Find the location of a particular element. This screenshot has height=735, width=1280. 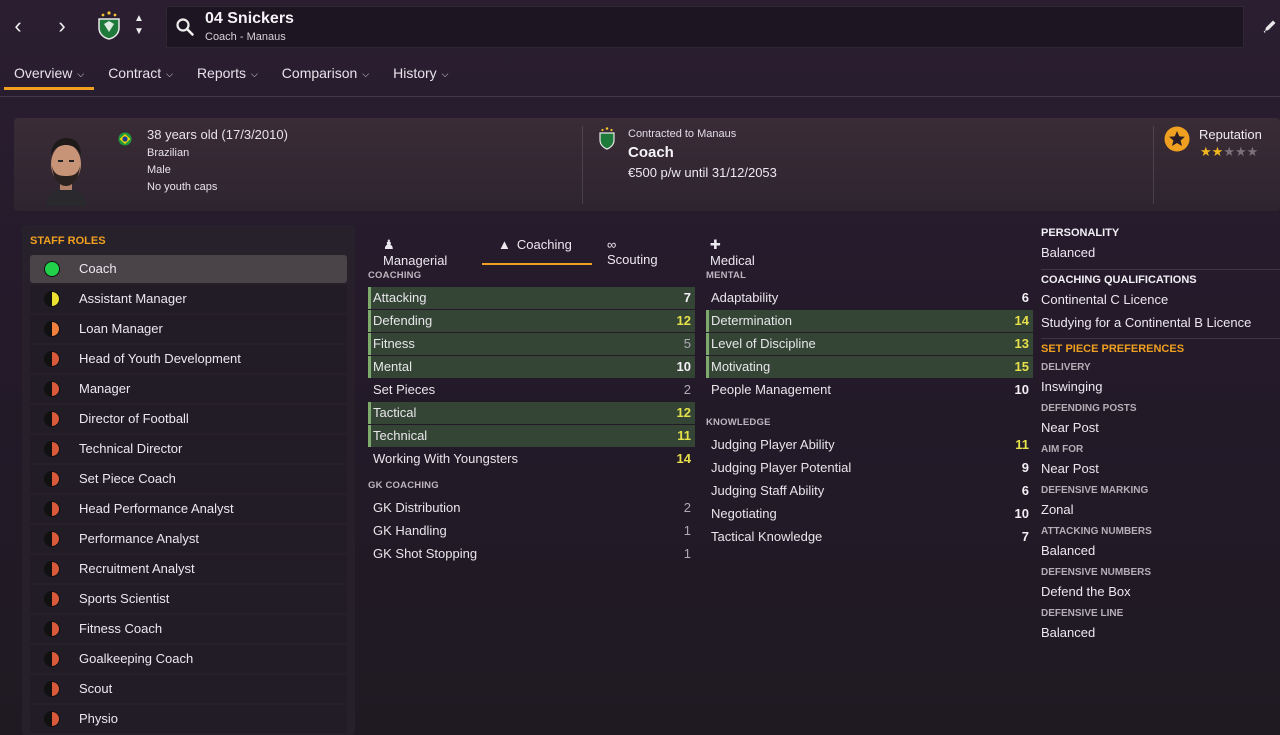

gender: Male is located at coordinates (159, 170).